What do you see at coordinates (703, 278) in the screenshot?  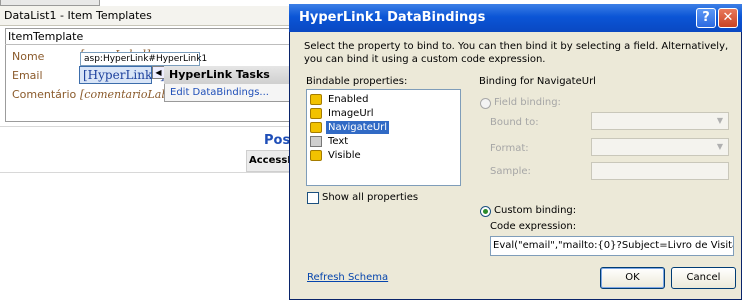 I see `cancel-button: Cancel` at bounding box center [703, 278].